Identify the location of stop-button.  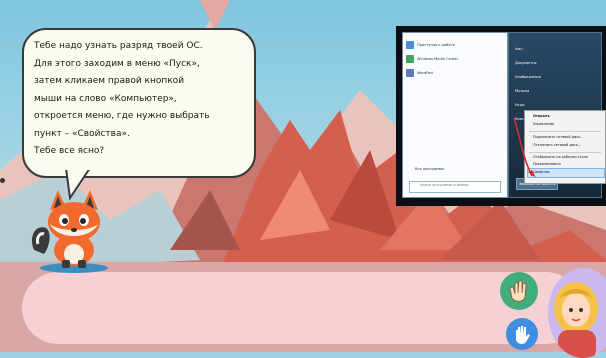
(522, 334).